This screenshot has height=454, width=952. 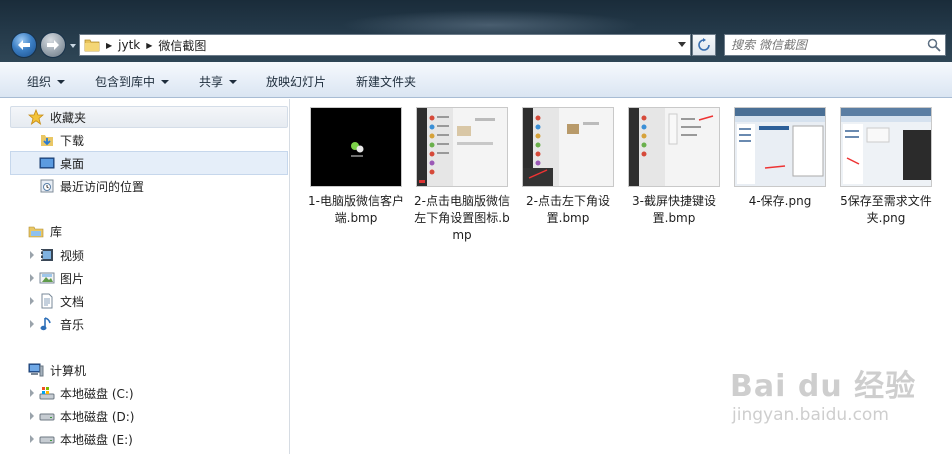 I want to click on desktop-icon, so click(x=47, y=163).